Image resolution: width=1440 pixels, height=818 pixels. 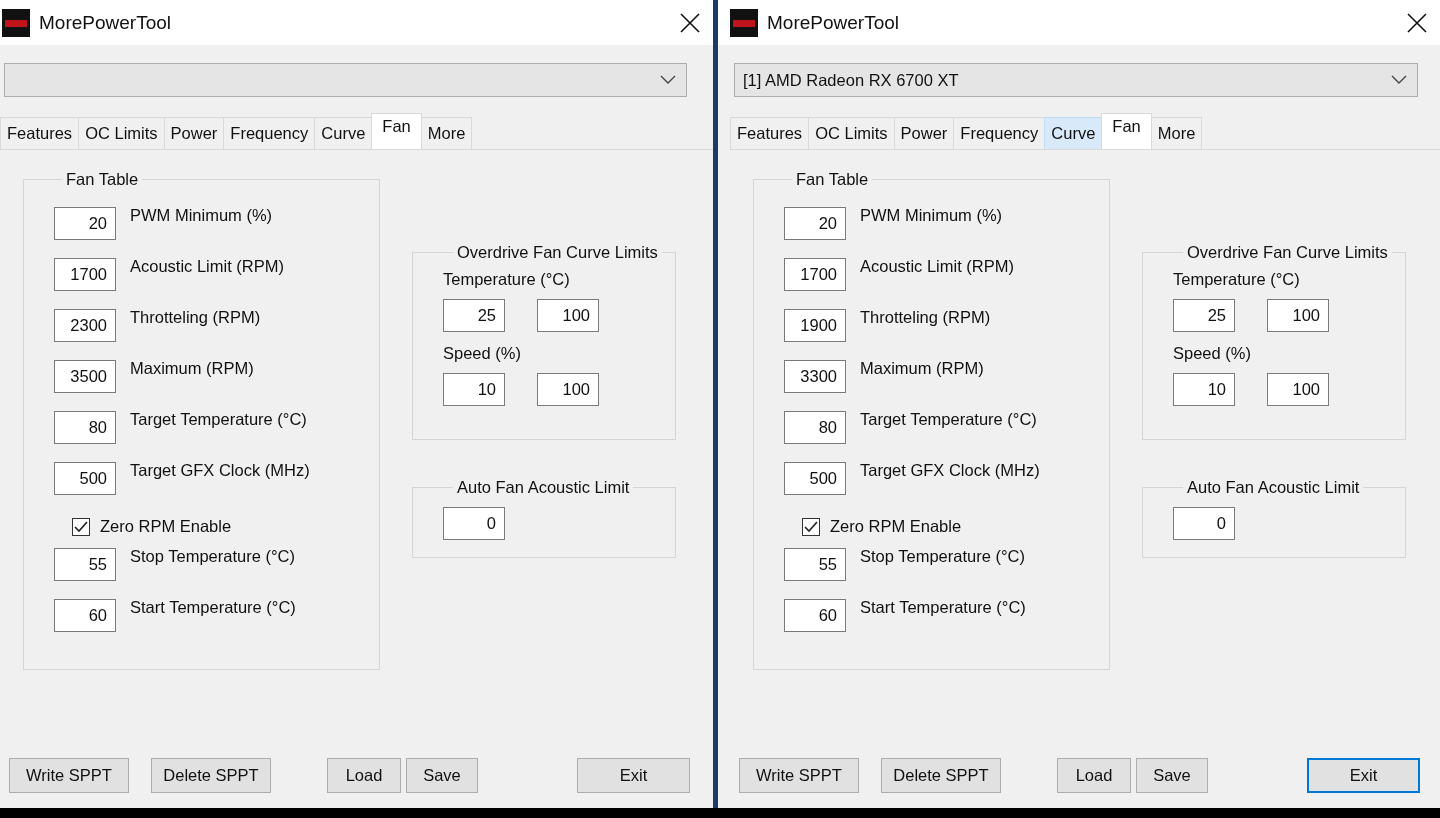 I want to click on device-dropdown: [1] AMD Radeon RX 6700 XT, so click(x=1076, y=80).